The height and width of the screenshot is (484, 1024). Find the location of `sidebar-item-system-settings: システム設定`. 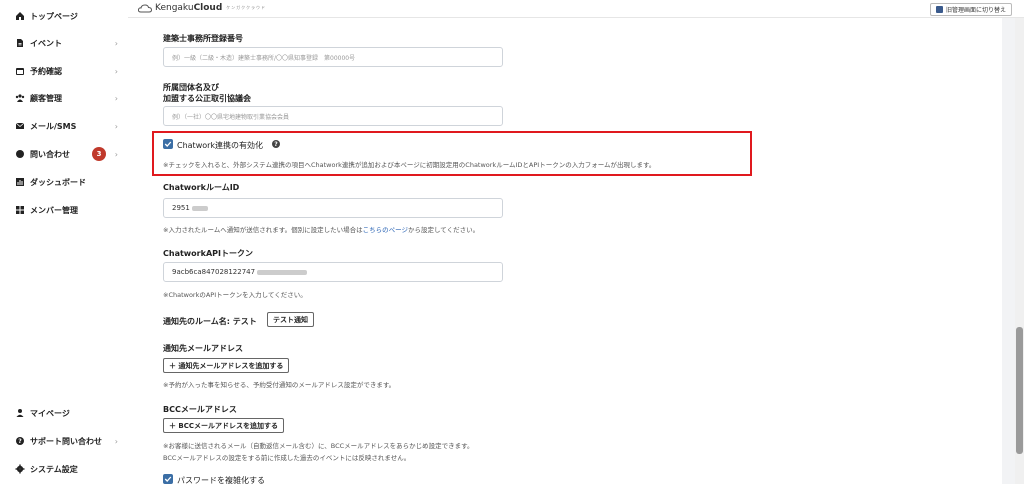

sidebar-item-system-settings: システム設定 is located at coordinates (68, 469).